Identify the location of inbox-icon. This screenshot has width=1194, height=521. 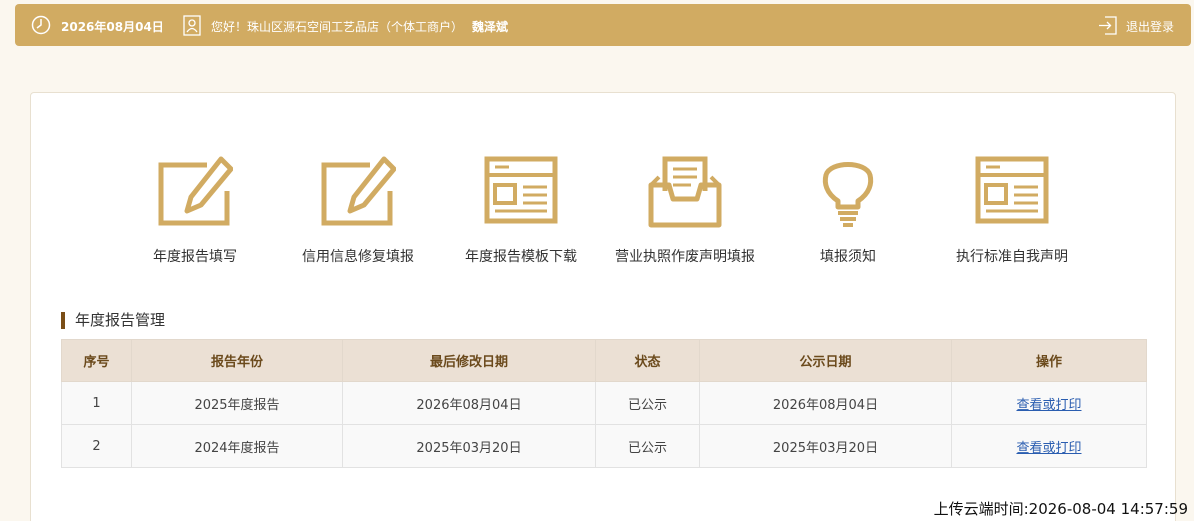
(685, 192).